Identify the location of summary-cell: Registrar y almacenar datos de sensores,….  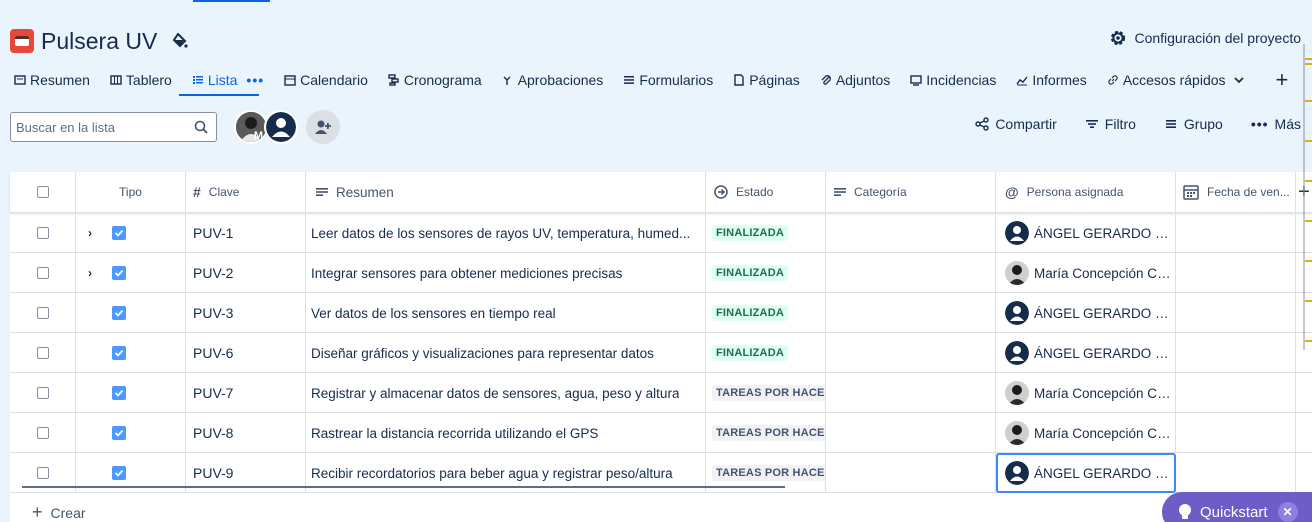
(506, 393).